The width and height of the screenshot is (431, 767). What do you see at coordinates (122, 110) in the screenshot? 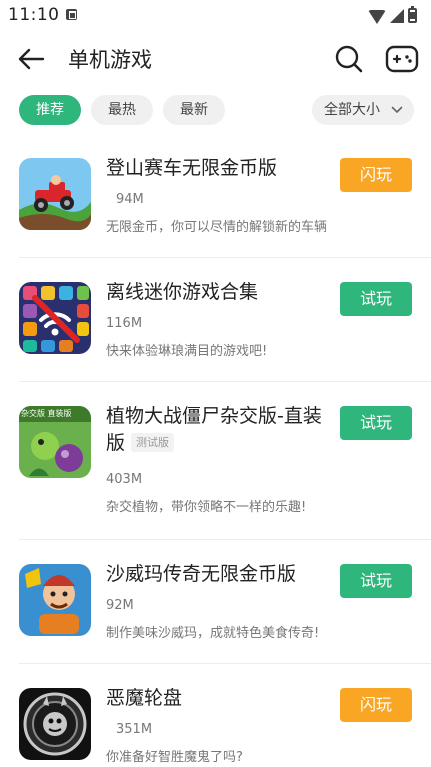
I see `tab-hottest: 最热` at bounding box center [122, 110].